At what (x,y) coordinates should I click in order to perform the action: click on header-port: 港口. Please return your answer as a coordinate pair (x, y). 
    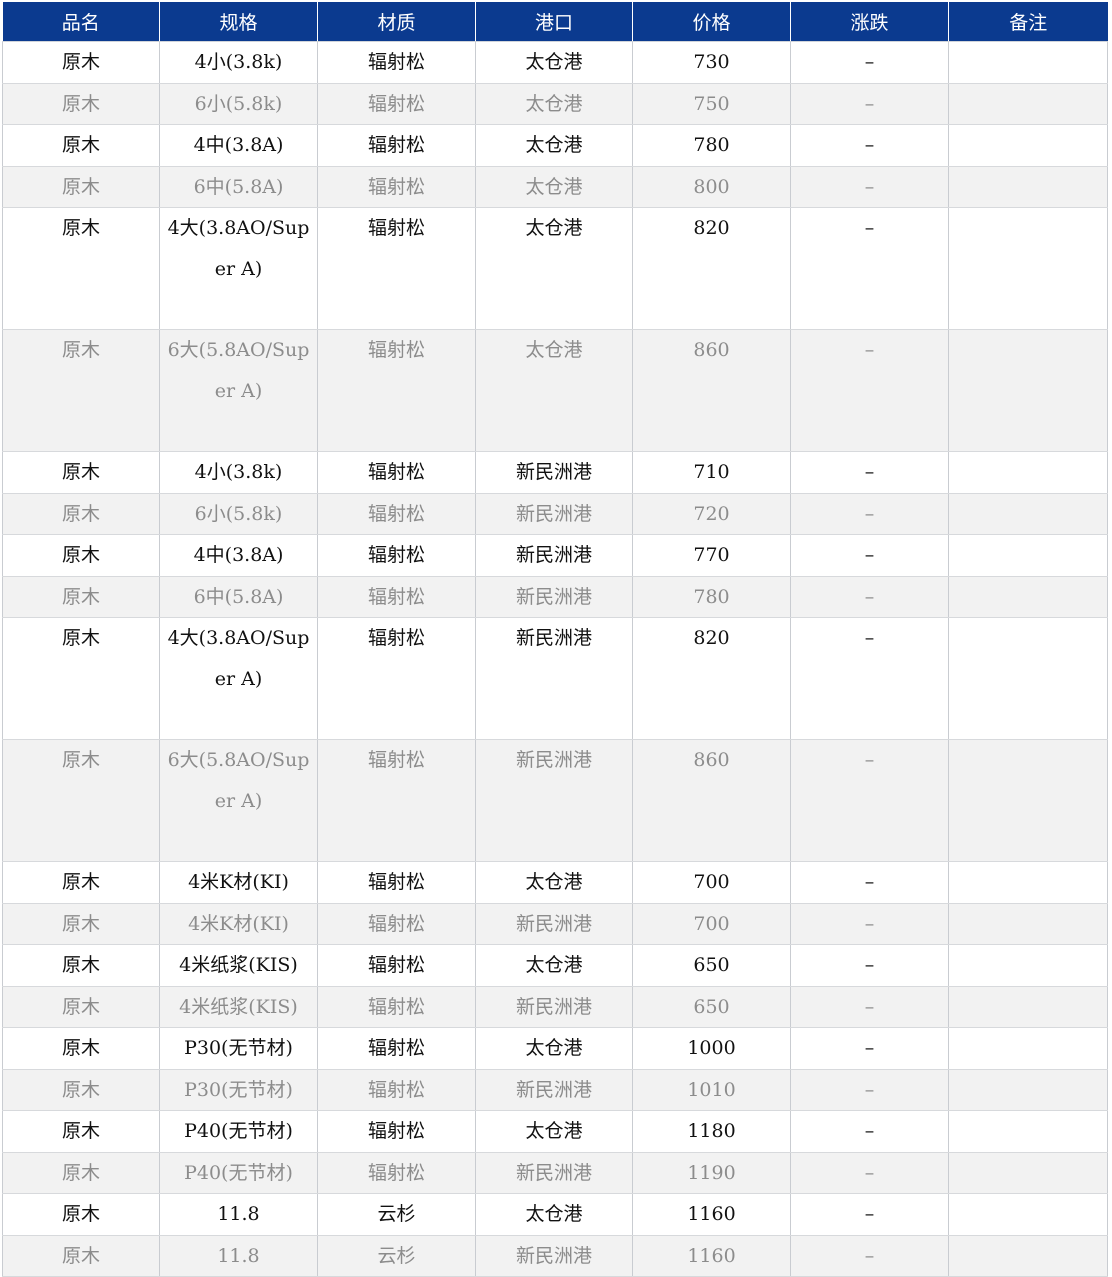
    Looking at the image, I should click on (554, 22).